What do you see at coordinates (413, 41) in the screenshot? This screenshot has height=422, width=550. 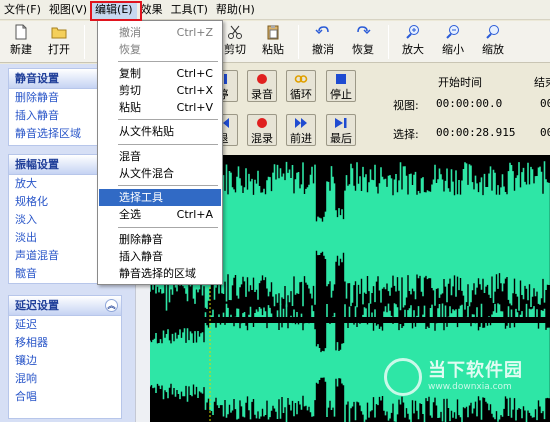 I see `zoom-in-button: 放大` at bounding box center [413, 41].